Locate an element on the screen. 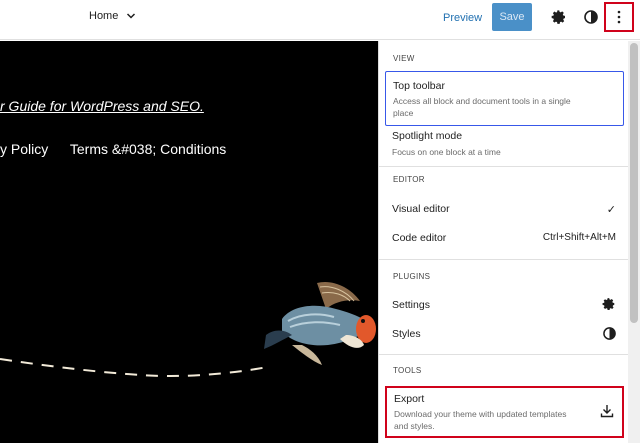 The width and height of the screenshot is (640, 443). styles-button is located at coordinates (591, 17).